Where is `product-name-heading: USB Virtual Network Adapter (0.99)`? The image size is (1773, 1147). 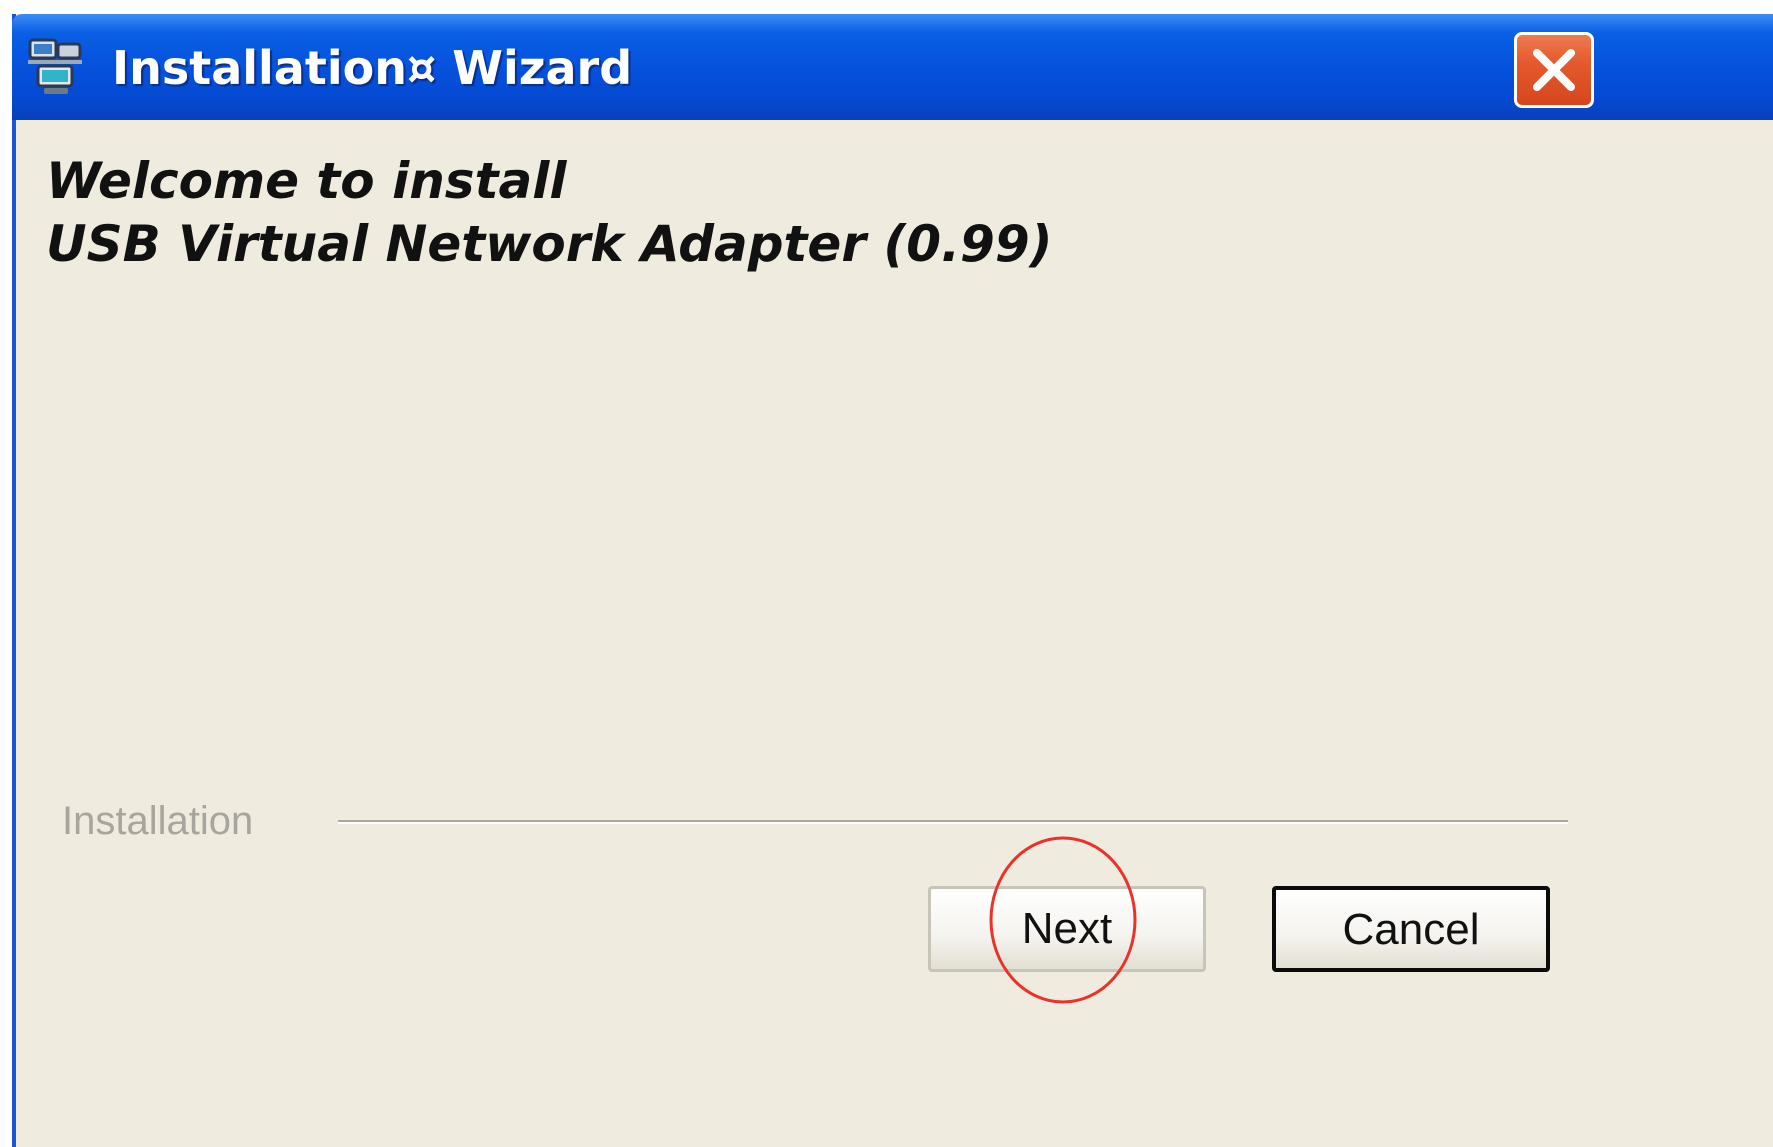
product-name-heading: USB Virtual Network Adapter (0.99) is located at coordinates (549, 244).